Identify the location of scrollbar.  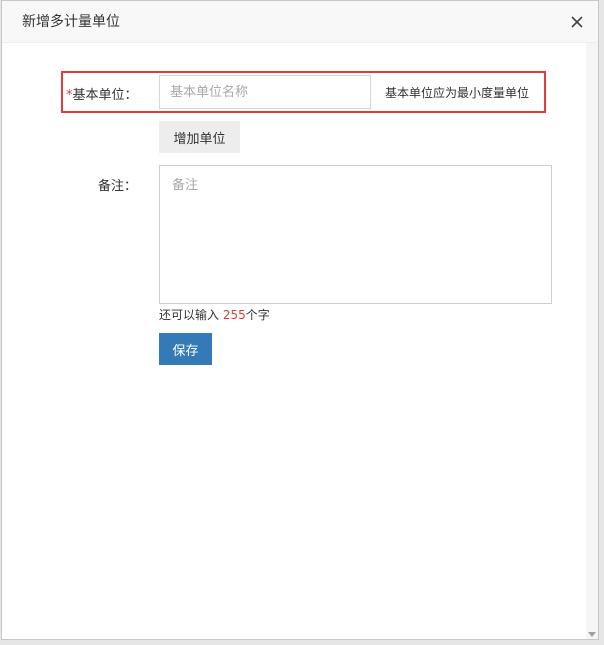
(592, 341).